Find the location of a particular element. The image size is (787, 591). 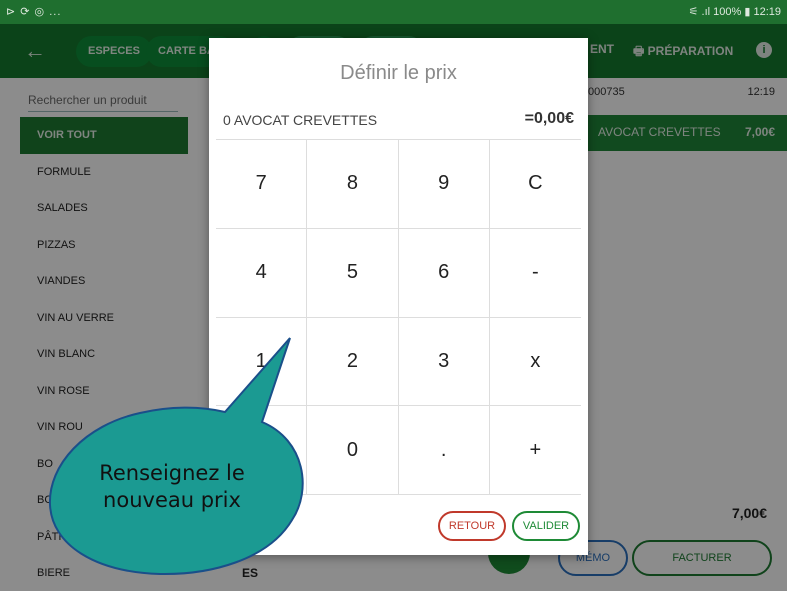

annotation-line-2: nouveau prix is located at coordinates (172, 500).